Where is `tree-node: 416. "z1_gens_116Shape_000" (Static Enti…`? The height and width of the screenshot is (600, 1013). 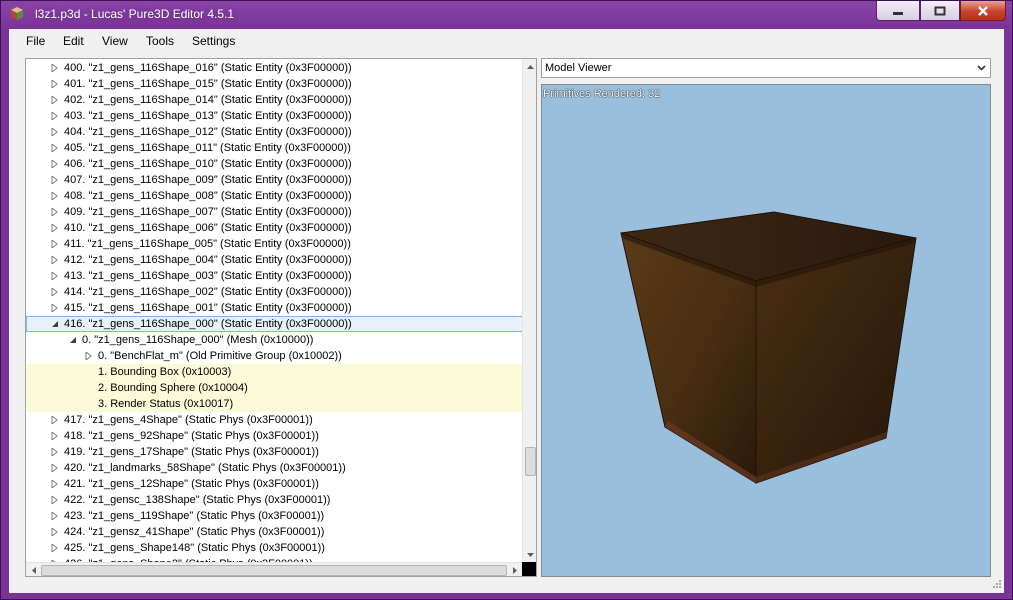 tree-node: 416. "z1_gens_116Shape_000" (Static Enti… is located at coordinates (275, 324).